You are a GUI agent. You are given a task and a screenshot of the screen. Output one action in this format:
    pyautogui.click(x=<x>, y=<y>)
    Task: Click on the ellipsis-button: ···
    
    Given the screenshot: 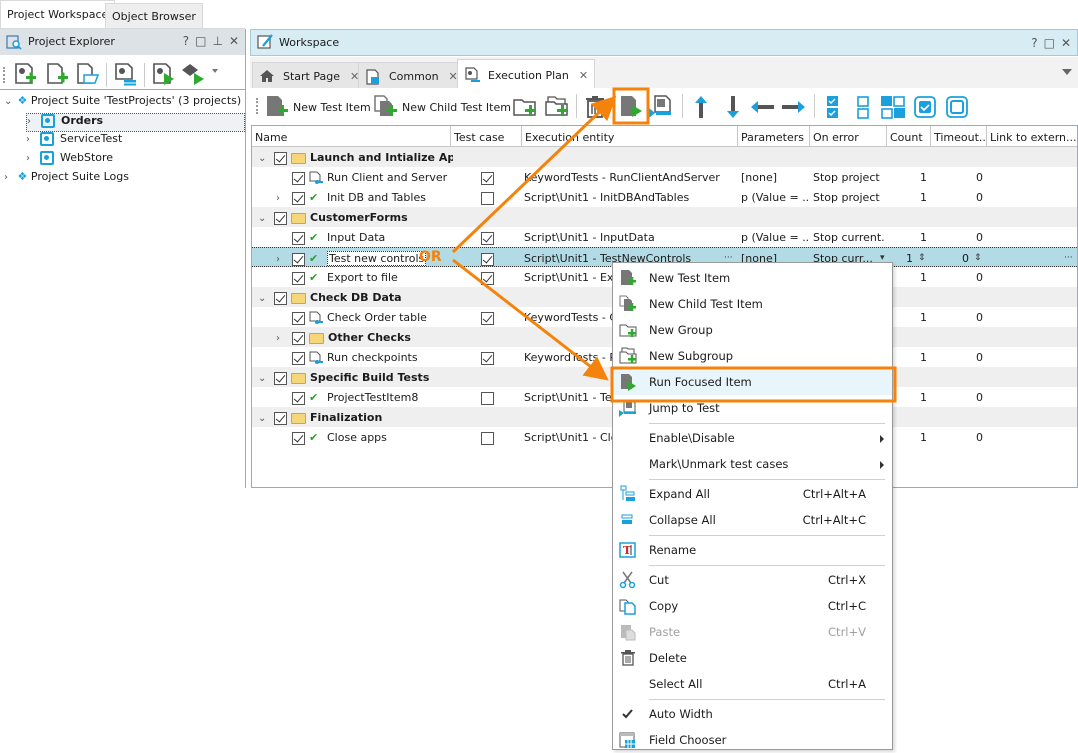 What is the action you would take?
    pyautogui.click(x=1068, y=258)
    